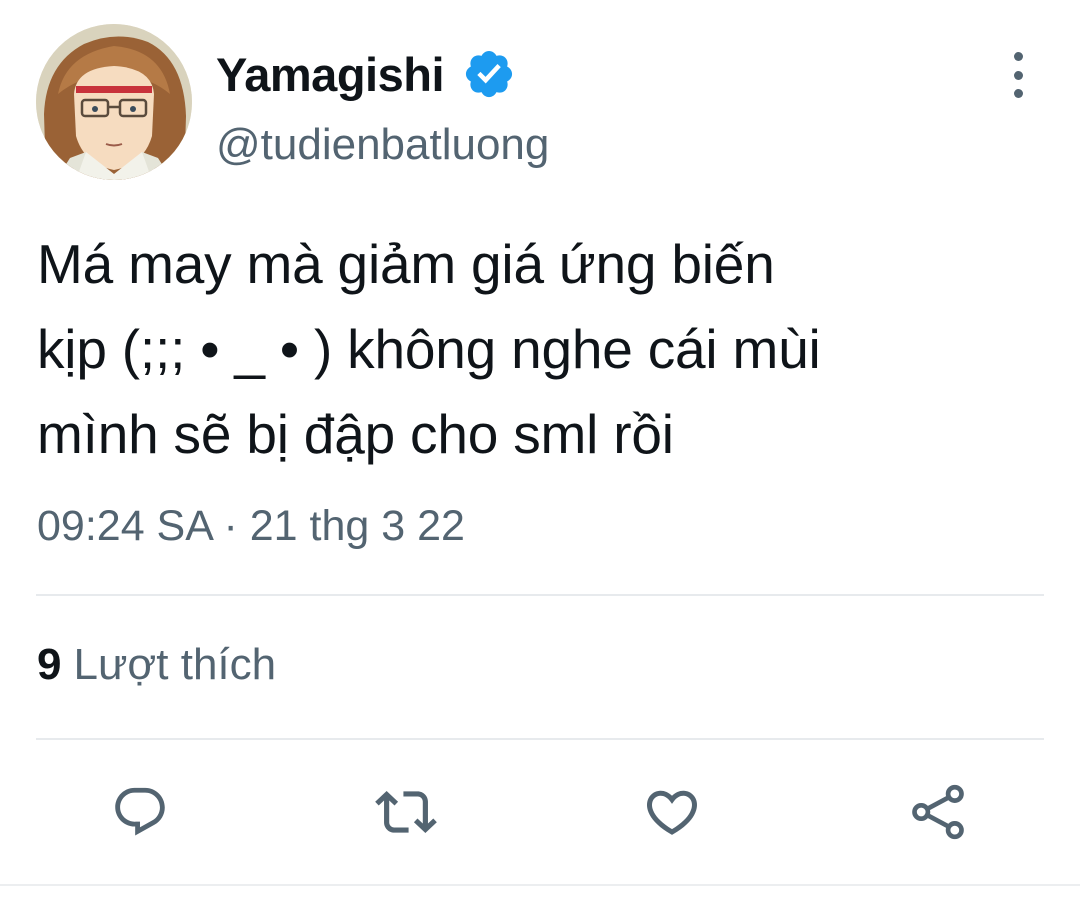  What do you see at coordinates (49, 664) in the screenshot?
I see `likes-count: 9` at bounding box center [49, 664].